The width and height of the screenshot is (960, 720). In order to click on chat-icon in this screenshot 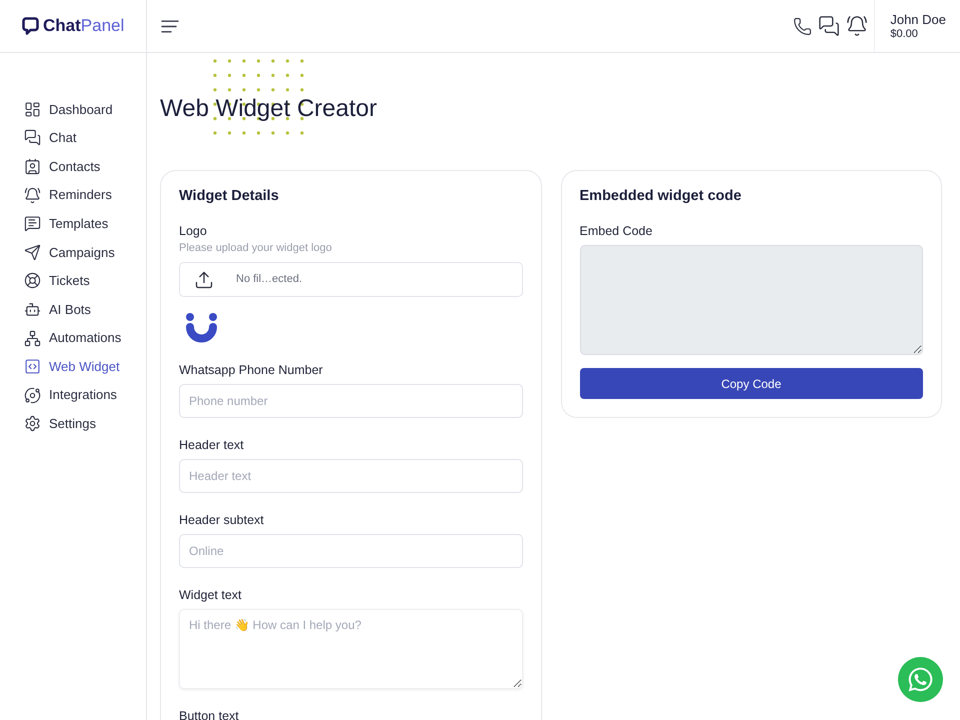, I will do `click(32, 137)`.